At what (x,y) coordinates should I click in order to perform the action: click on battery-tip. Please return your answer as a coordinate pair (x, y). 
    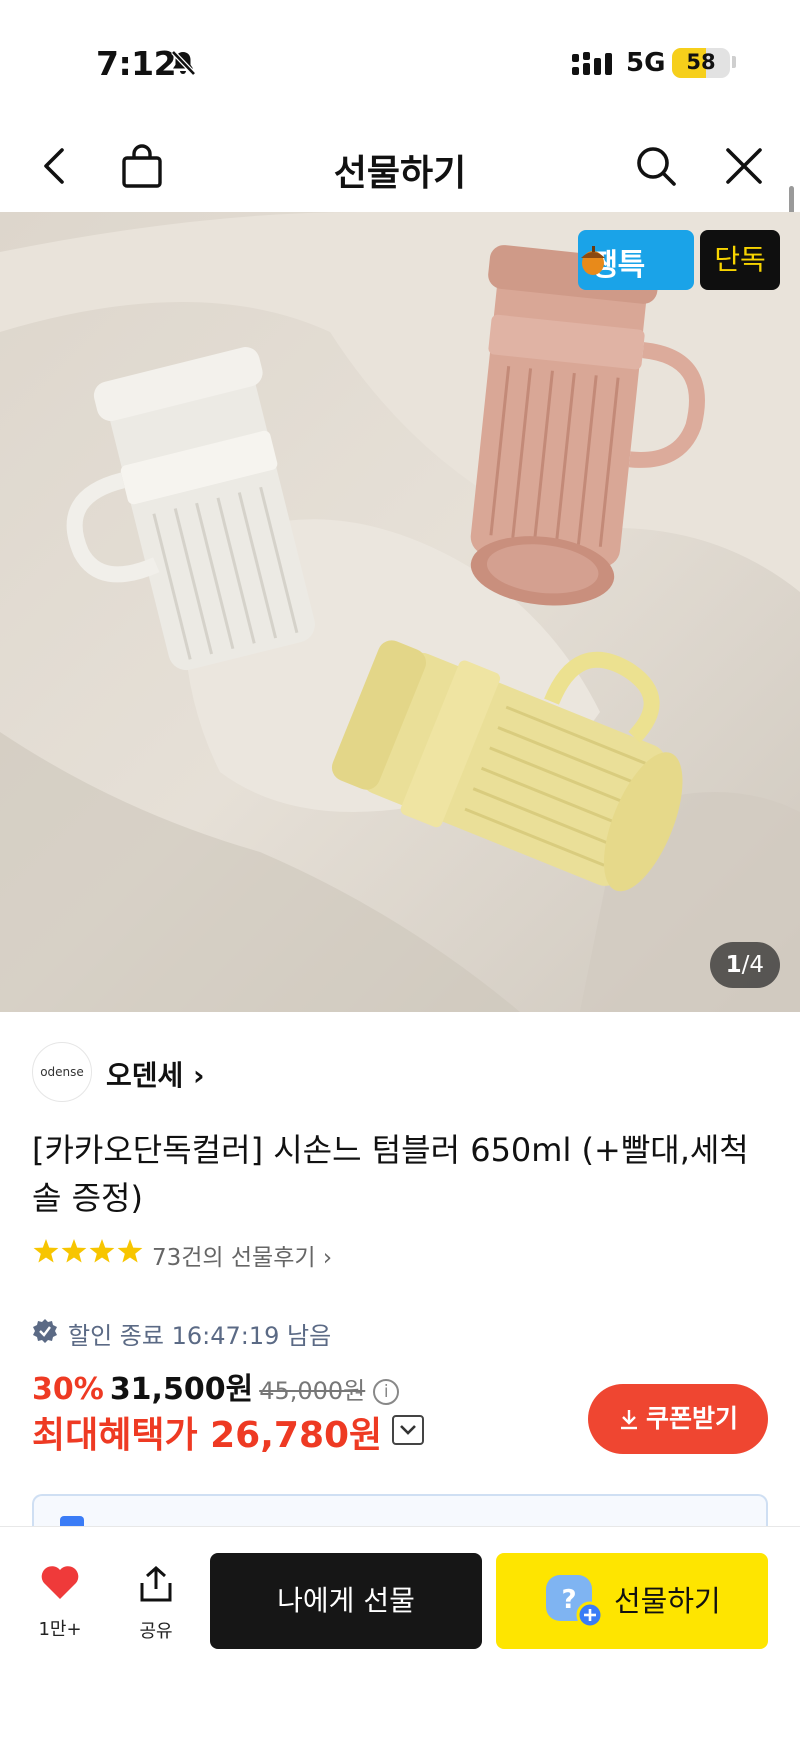
    Looking at the image, I should click on (734, 62).